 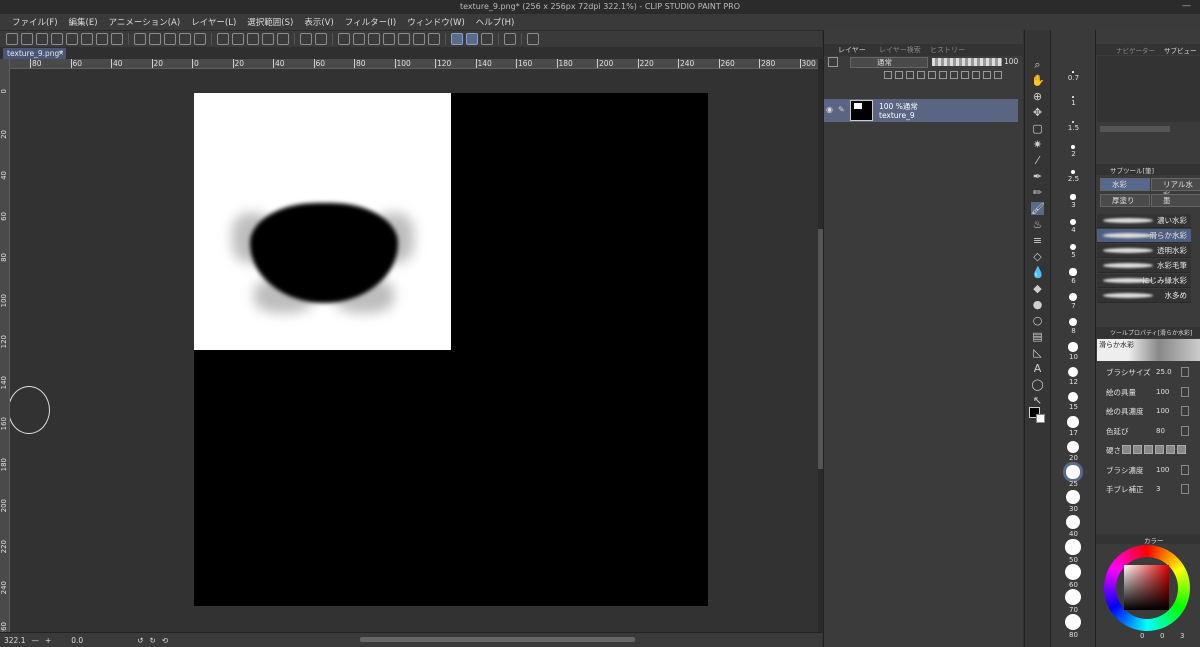 What do you see at coordinates (1037, 240) in the screenshot?
I see `decoration-icon: ≡` at bounding box center [1037, 240].